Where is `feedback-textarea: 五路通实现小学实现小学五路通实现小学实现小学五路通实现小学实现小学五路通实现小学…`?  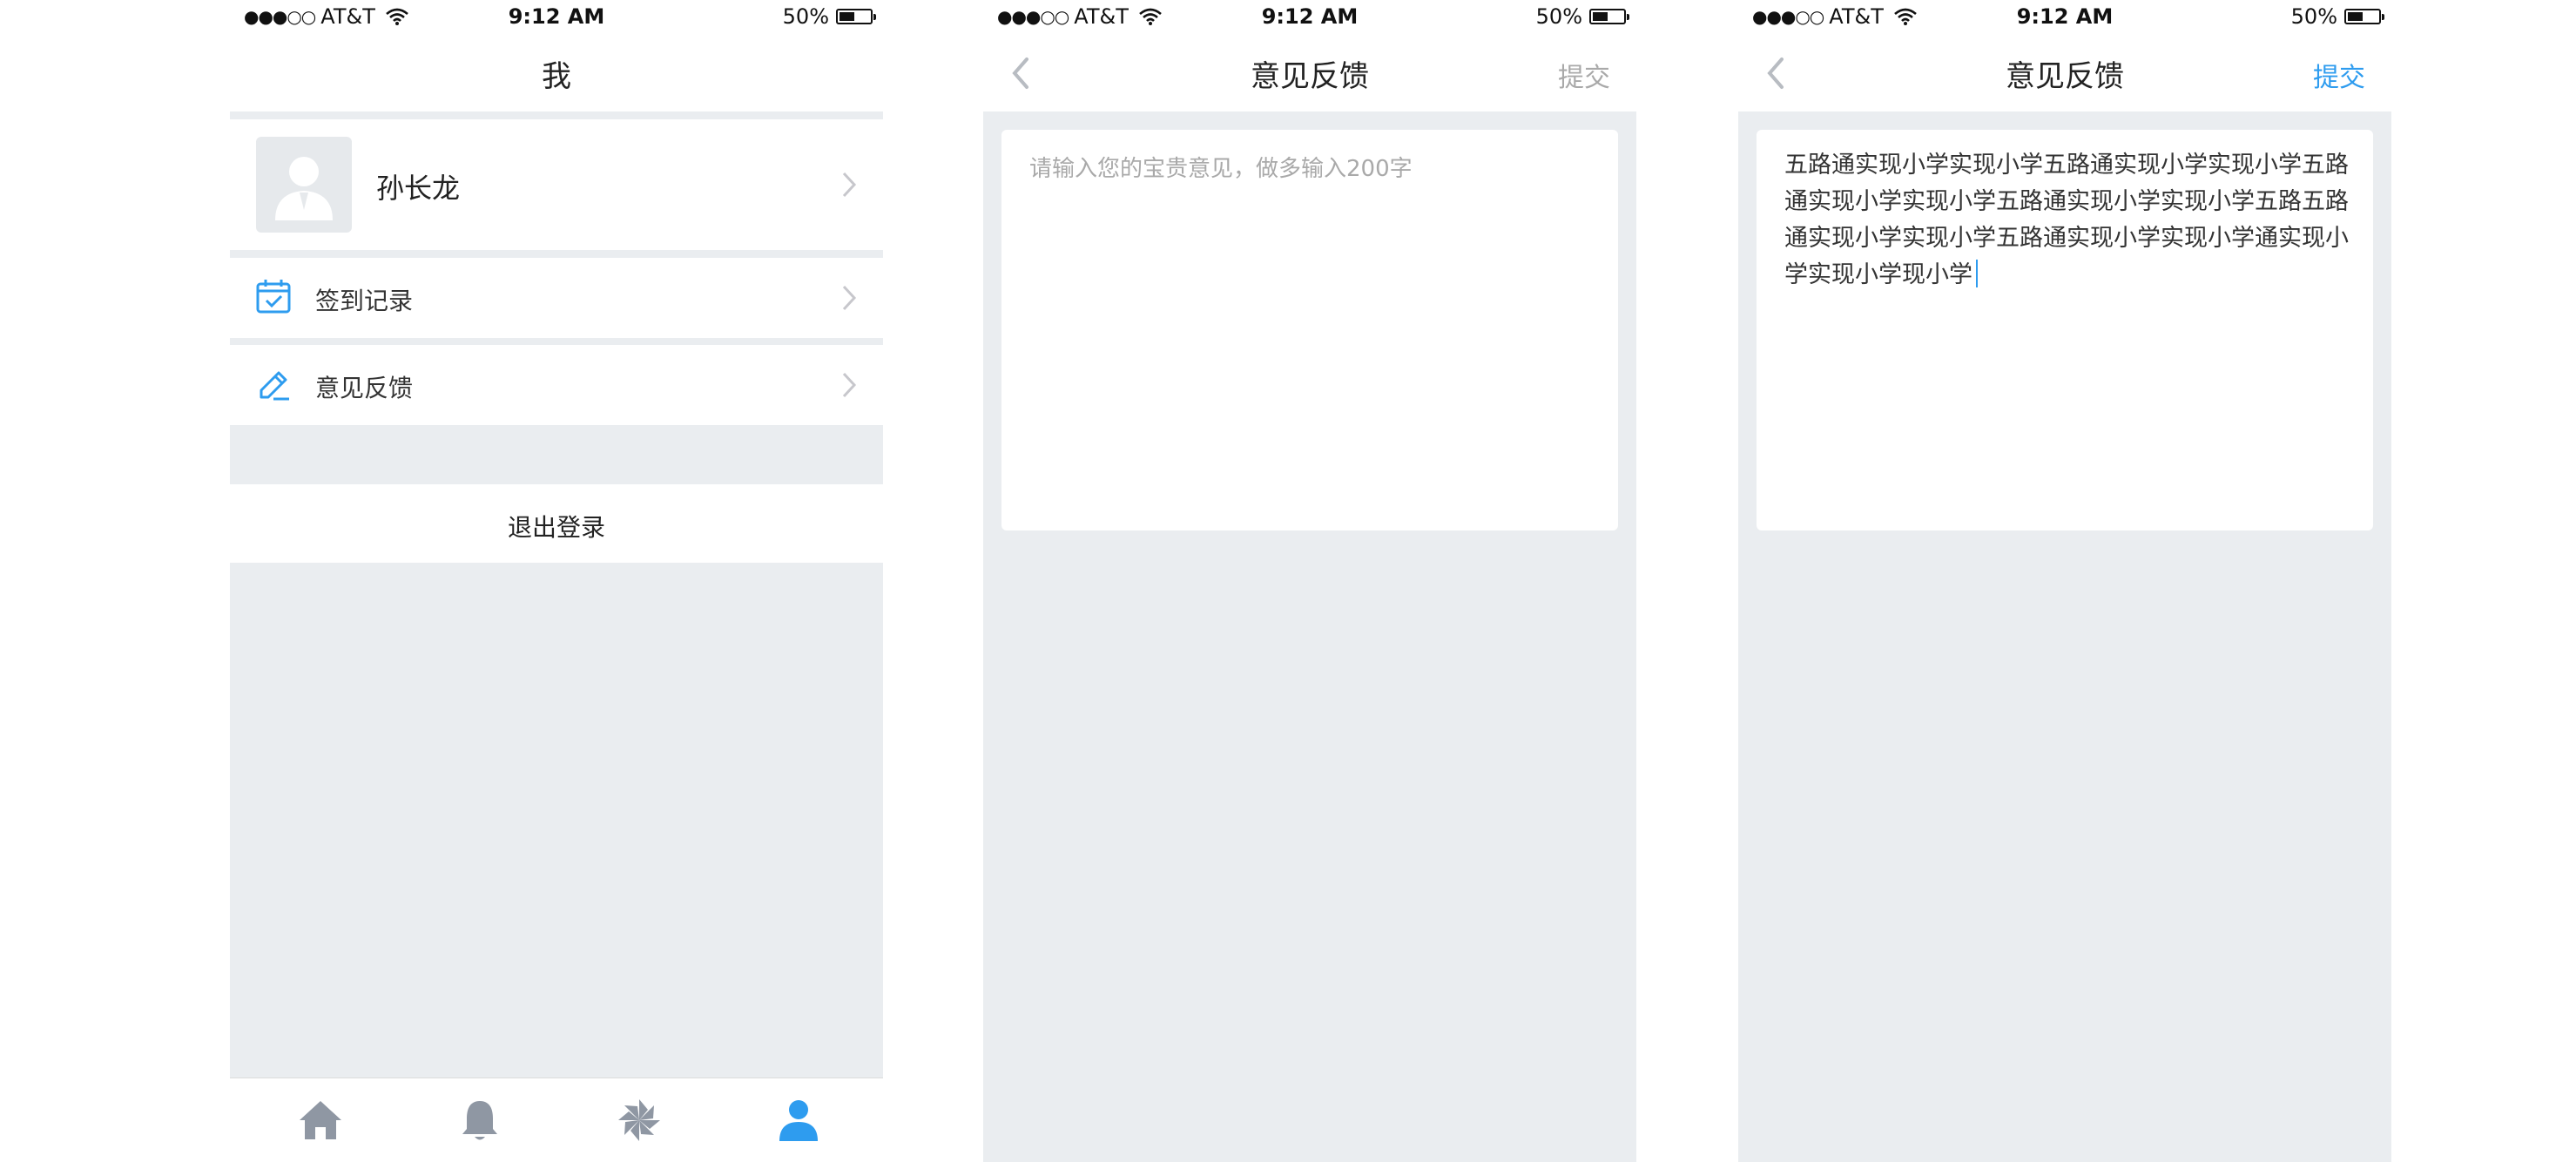
feedback-textarea: 五路通实现小学实现小学五路通实现小学实现小学五路通实现小学实现小学五路通实现小学… is located at coordinates (2065, 330).